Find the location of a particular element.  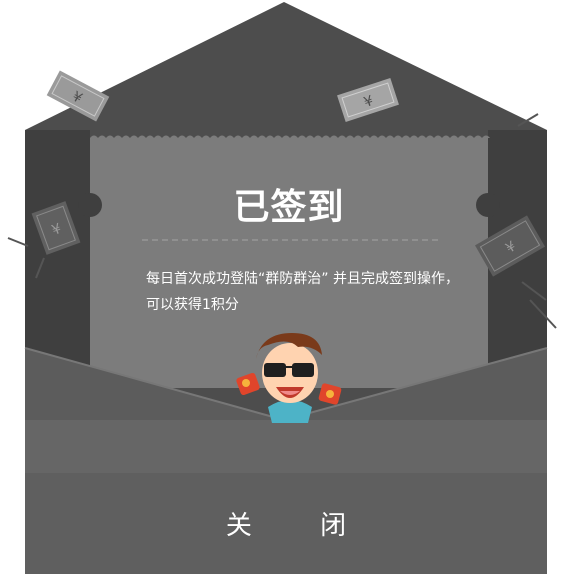

dialog-message: 每日首次成功登陆“群防群治” 并且完成签到操作，可以获得1积分 is located at coordinates (302, 292).